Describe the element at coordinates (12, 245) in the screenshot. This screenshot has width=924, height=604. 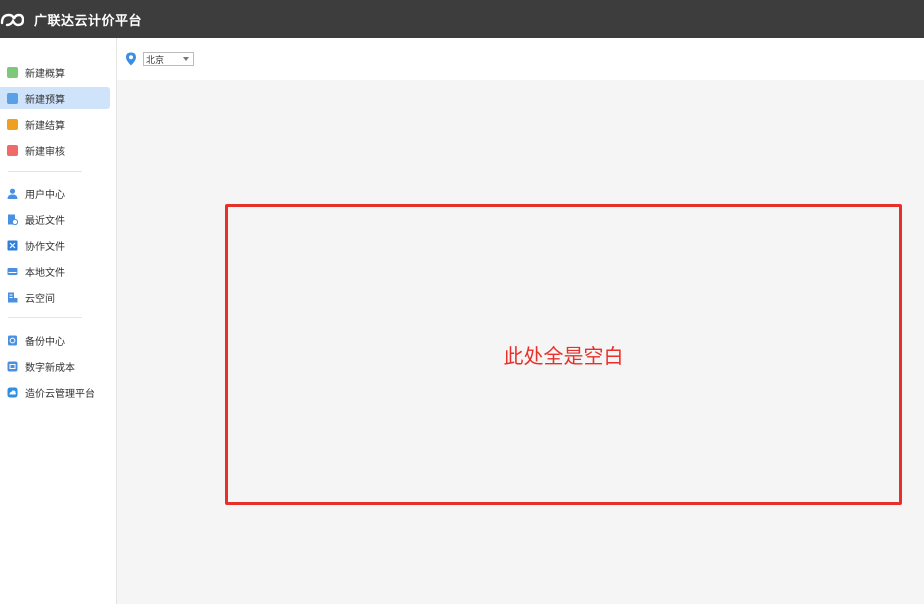
I see `collab-files-icon` at that location.